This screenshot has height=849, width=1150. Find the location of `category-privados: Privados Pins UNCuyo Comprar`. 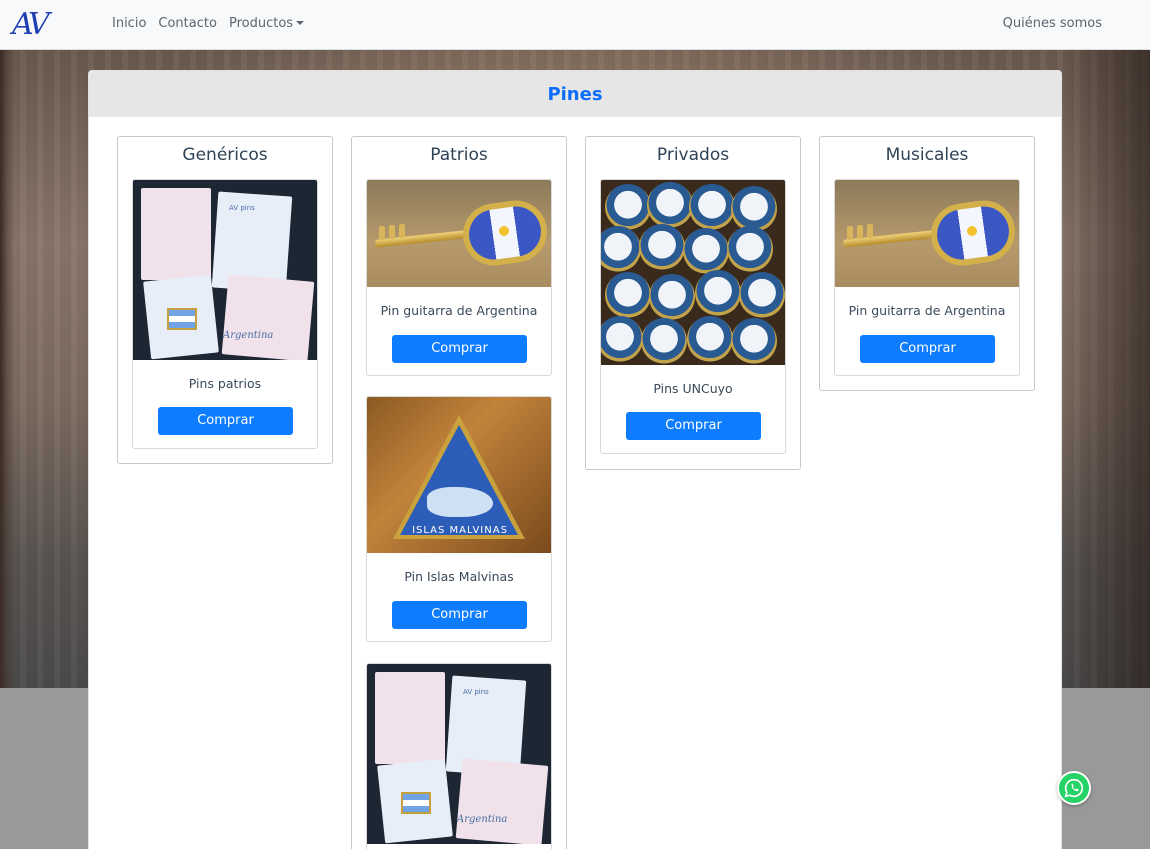

category-privados: Privados Pins UNCuyo Comprar is located at coordinates (693, 303).